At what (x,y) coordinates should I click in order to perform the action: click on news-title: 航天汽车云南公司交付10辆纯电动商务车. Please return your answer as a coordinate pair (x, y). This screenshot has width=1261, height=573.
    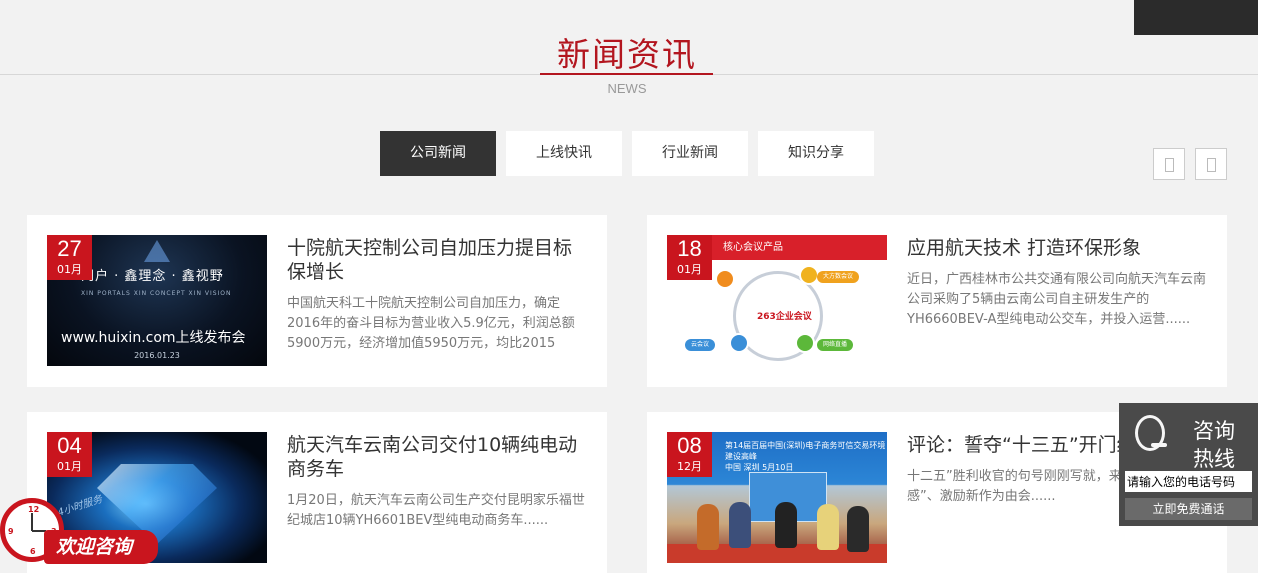
    Looking at the image, I should click on (437, 457).